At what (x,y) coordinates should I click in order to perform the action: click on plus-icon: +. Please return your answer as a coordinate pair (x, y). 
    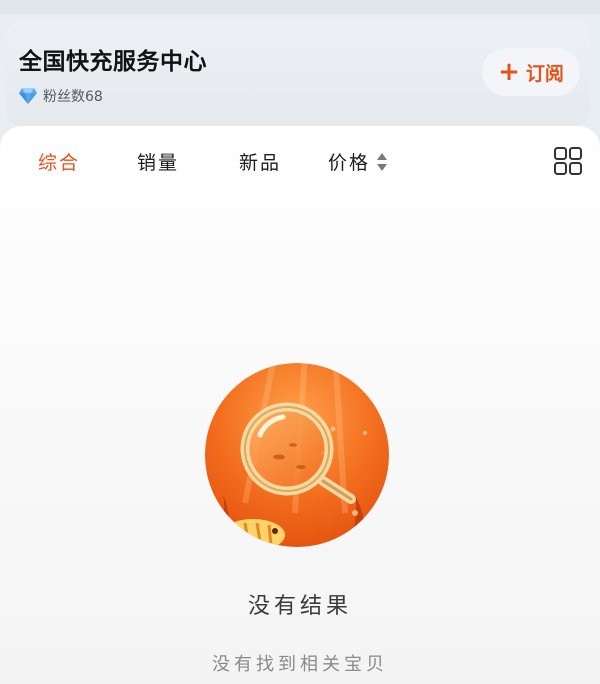
    Looking at the image, I should click on (509, 72).